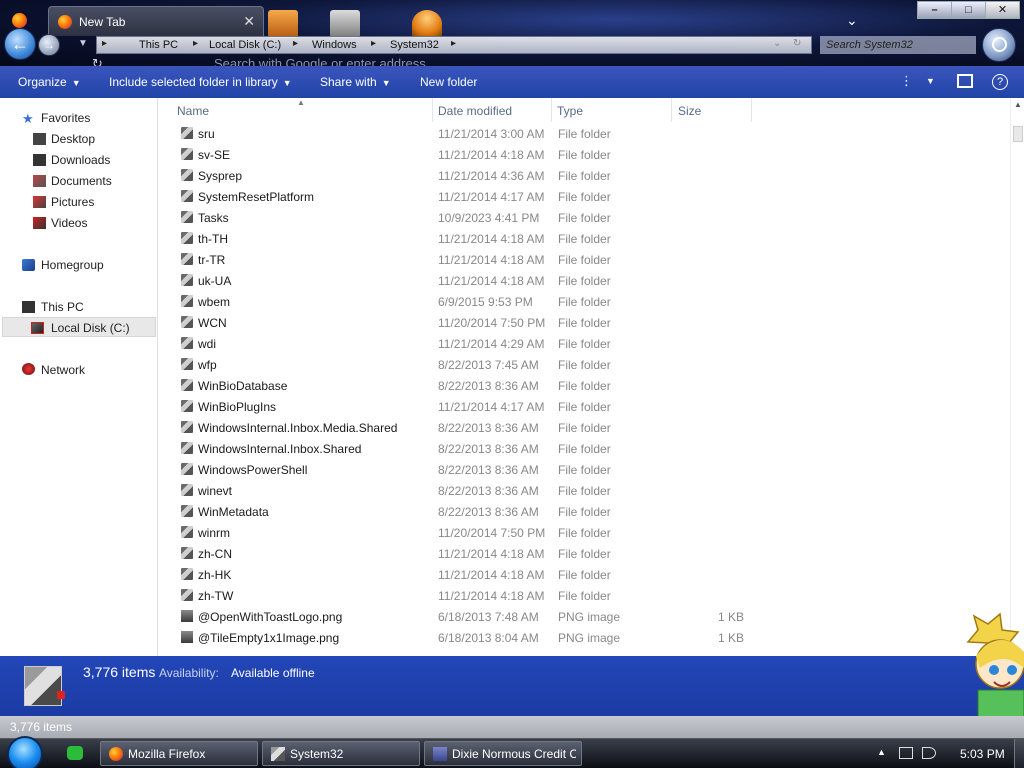 The image size is (1024, 768). What do you see at coordinates (19, 20) in the screenshot?
I see `firefox-icon` at bounding box center [19, 20].